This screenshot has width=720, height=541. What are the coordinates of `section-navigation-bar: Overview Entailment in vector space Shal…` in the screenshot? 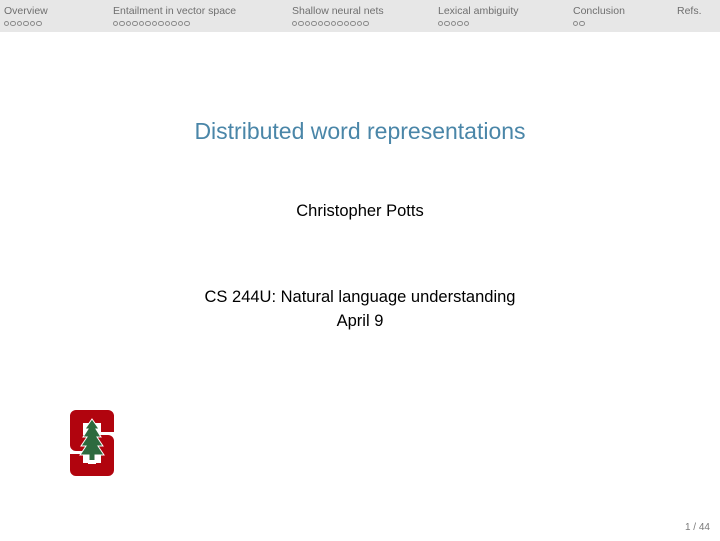 It's located at (360, 16).